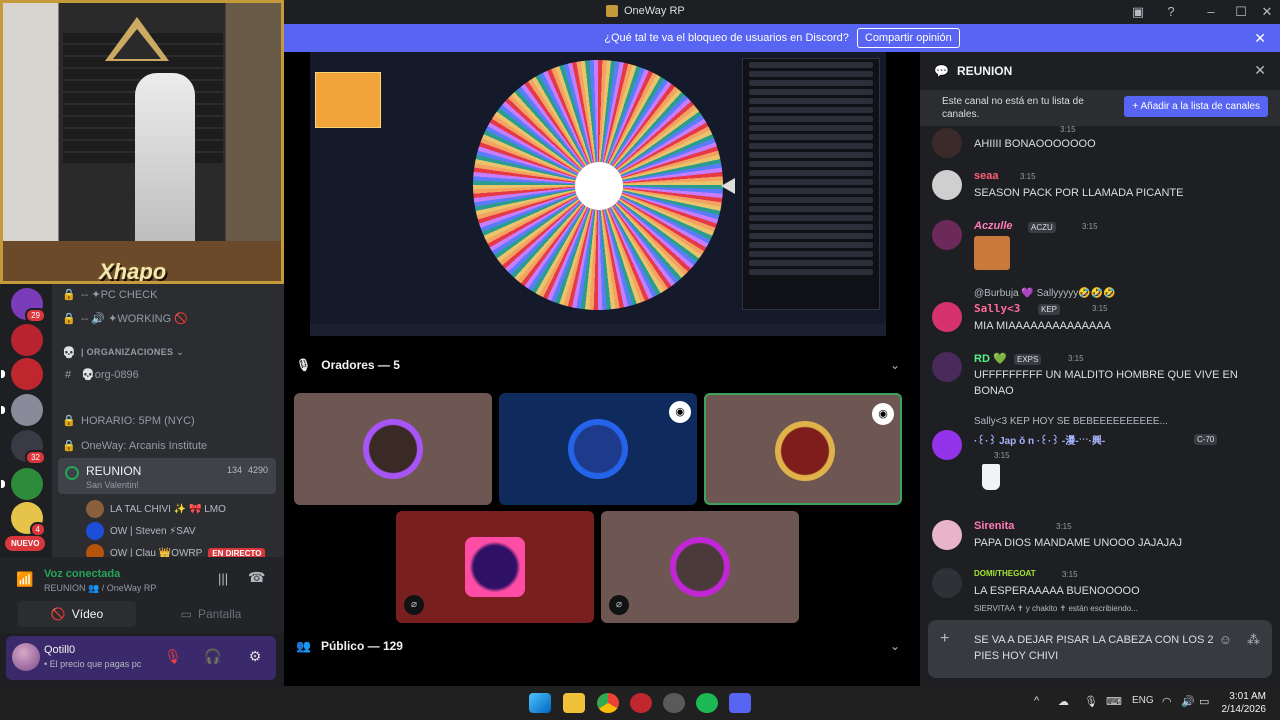 This screenshot has height=720, width=1280. Describe the element at coordinates (186, 614) in the screenshot. I see `screen-icon: ▭` at that location.